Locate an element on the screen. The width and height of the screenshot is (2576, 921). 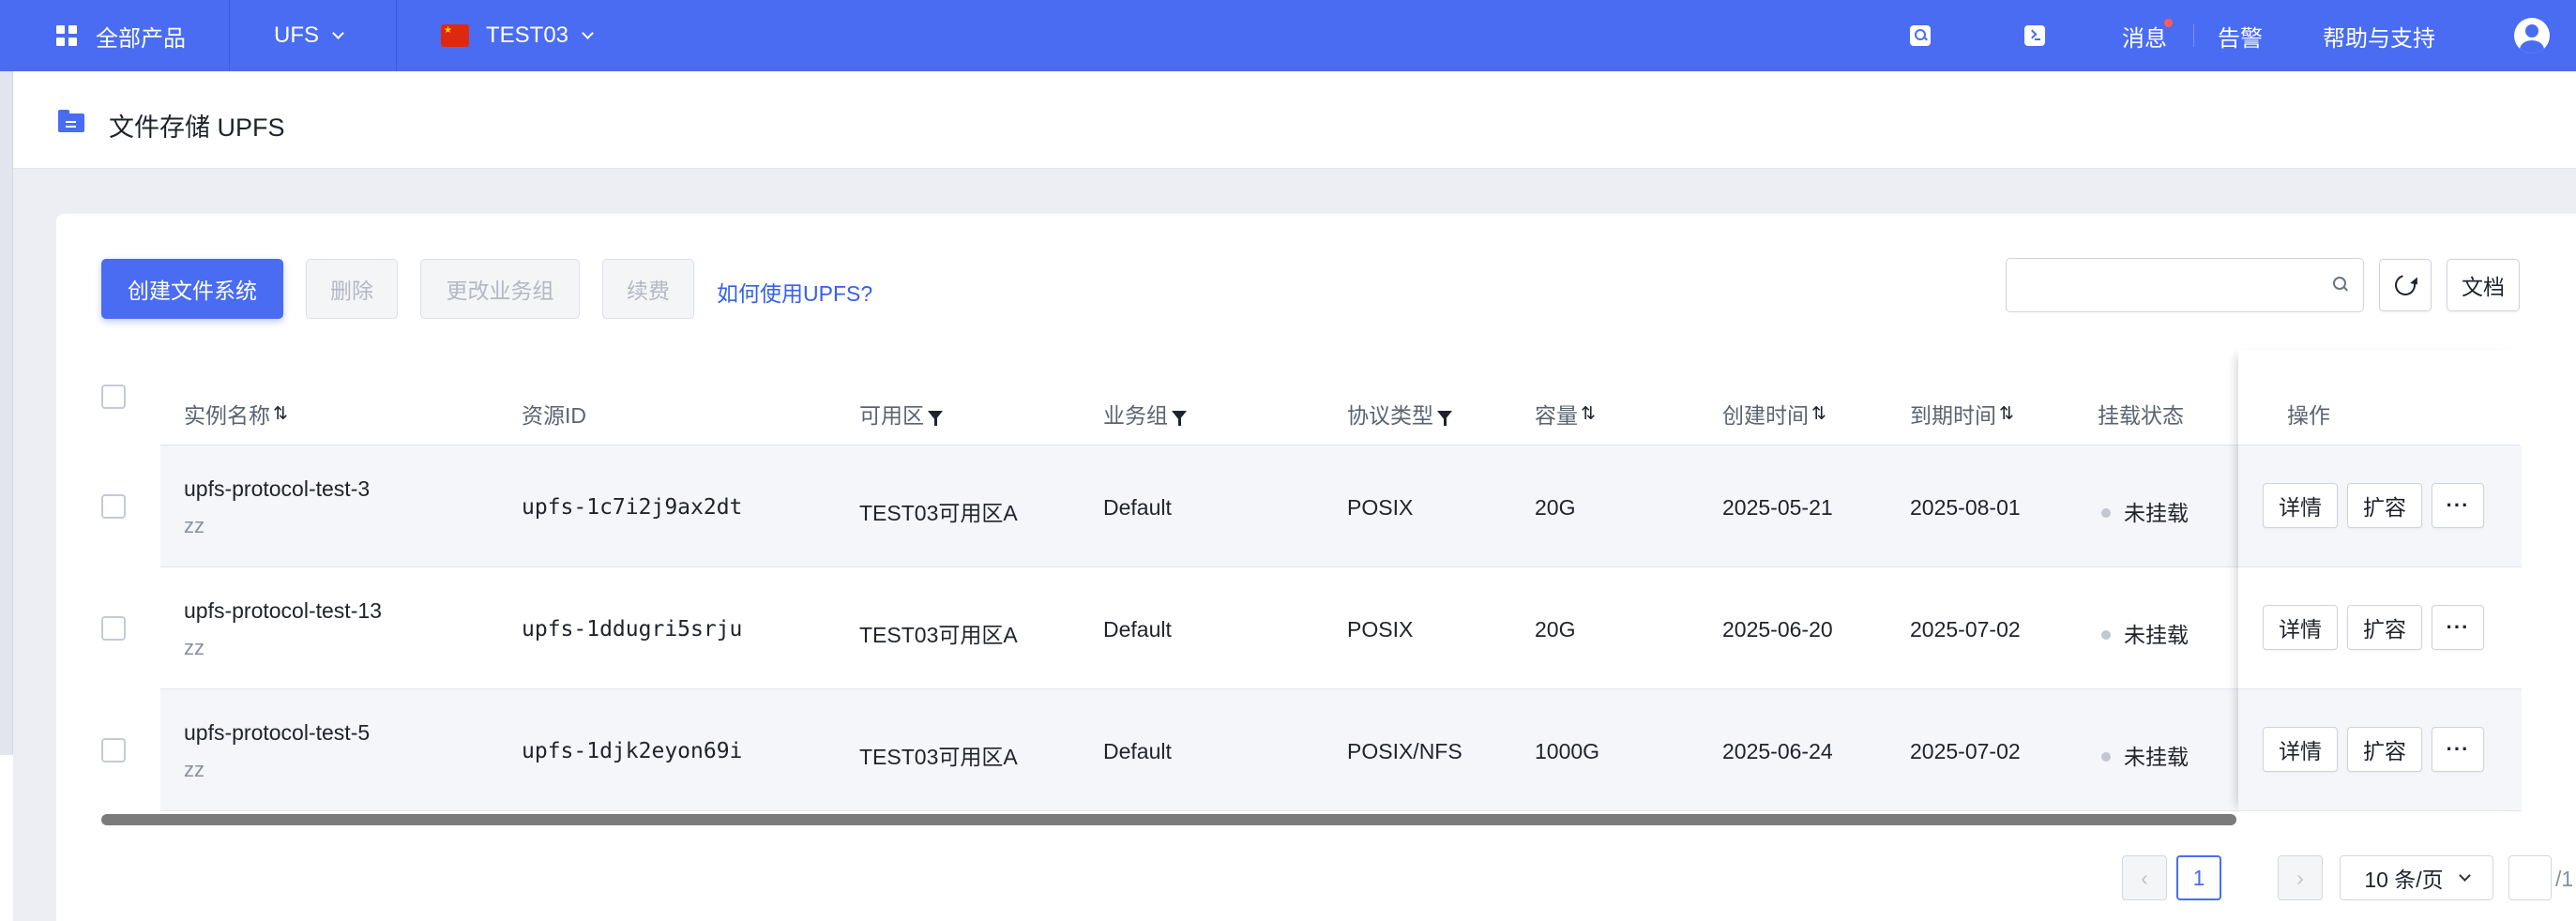
column-header-capacity: 容量 ⇅ is located at coordinates (1565, 414).